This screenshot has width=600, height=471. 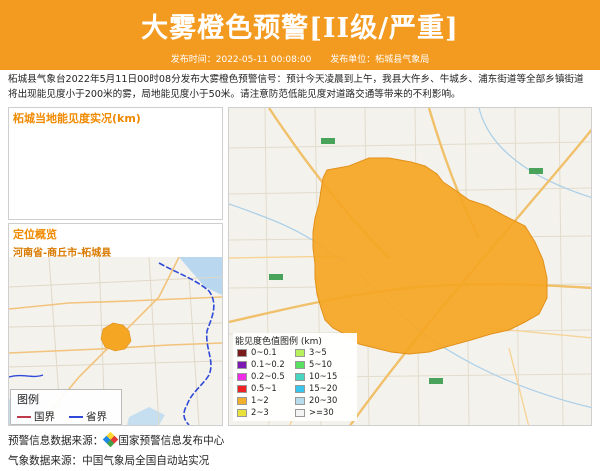 I want to click on legend-item-7: 15~20, so click(x=316, y=388).